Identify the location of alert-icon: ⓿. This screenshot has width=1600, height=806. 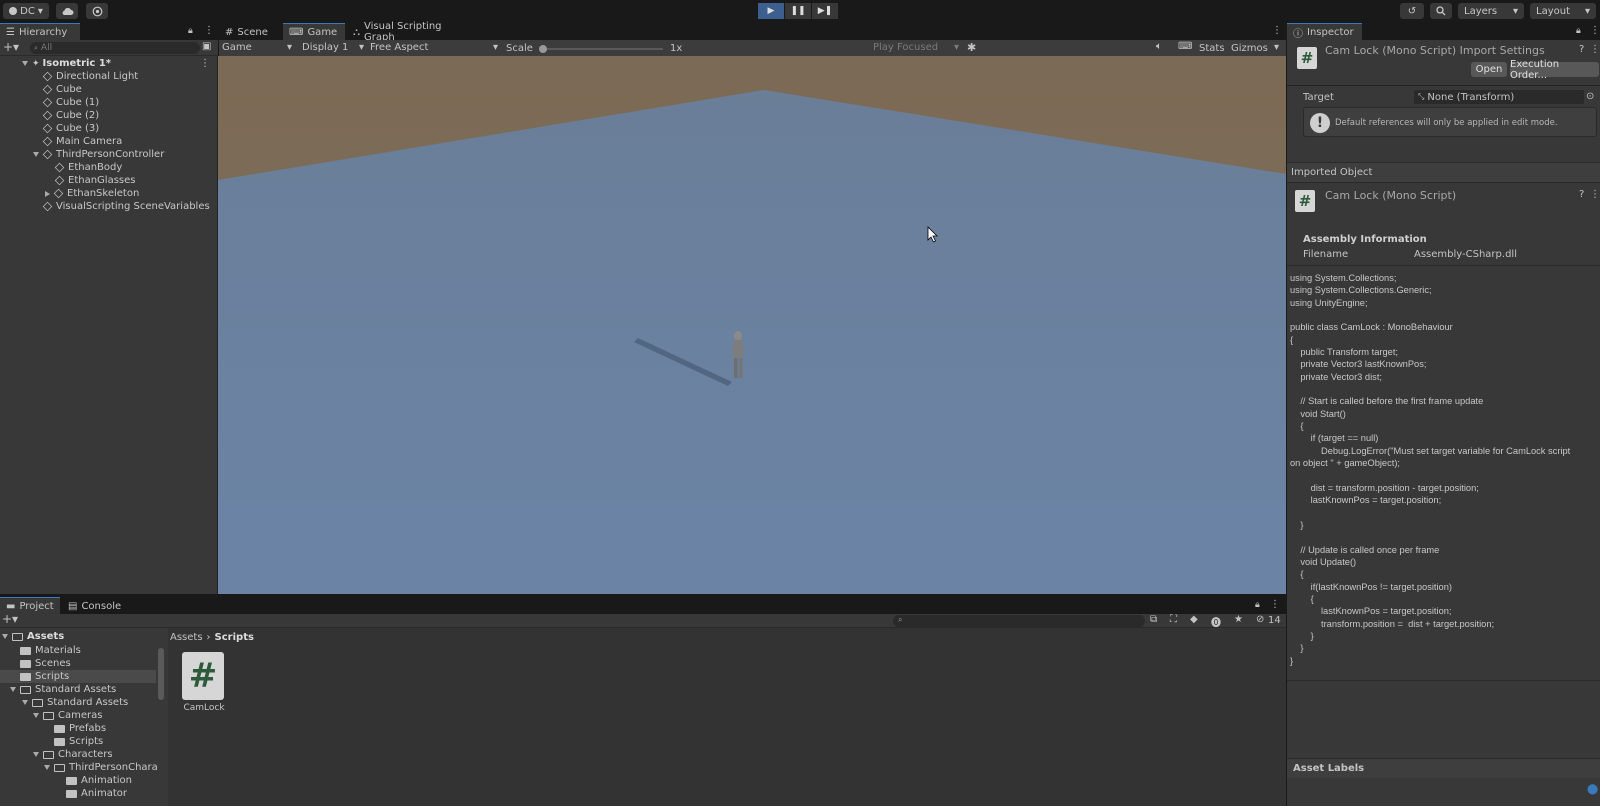
(1216, 621).